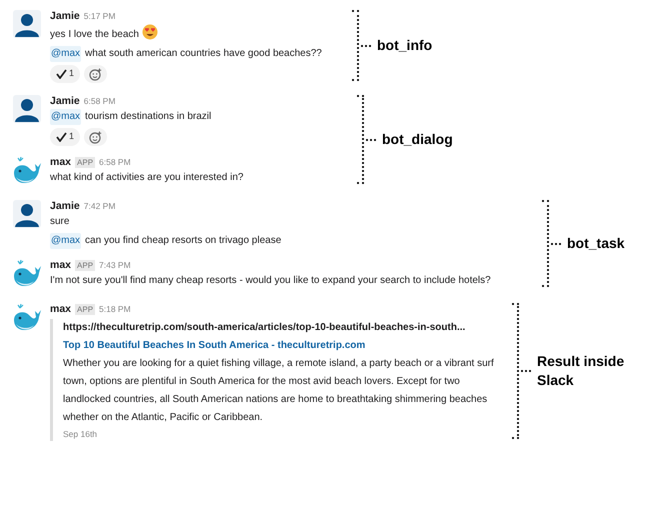 This screenshot has width=650, height=508. I want to click on preview-description: Whether you are looking for a quiet fishing village, a remote island, a party beach or a vibrant surf town, options are plentiful in South America for the most avid beach lovers. Except for two landlocked countries, all South American nations are home to breathtaking shimmering beaches whether on the Atlantic, Pacific or Caribbean., so click(279, 391).